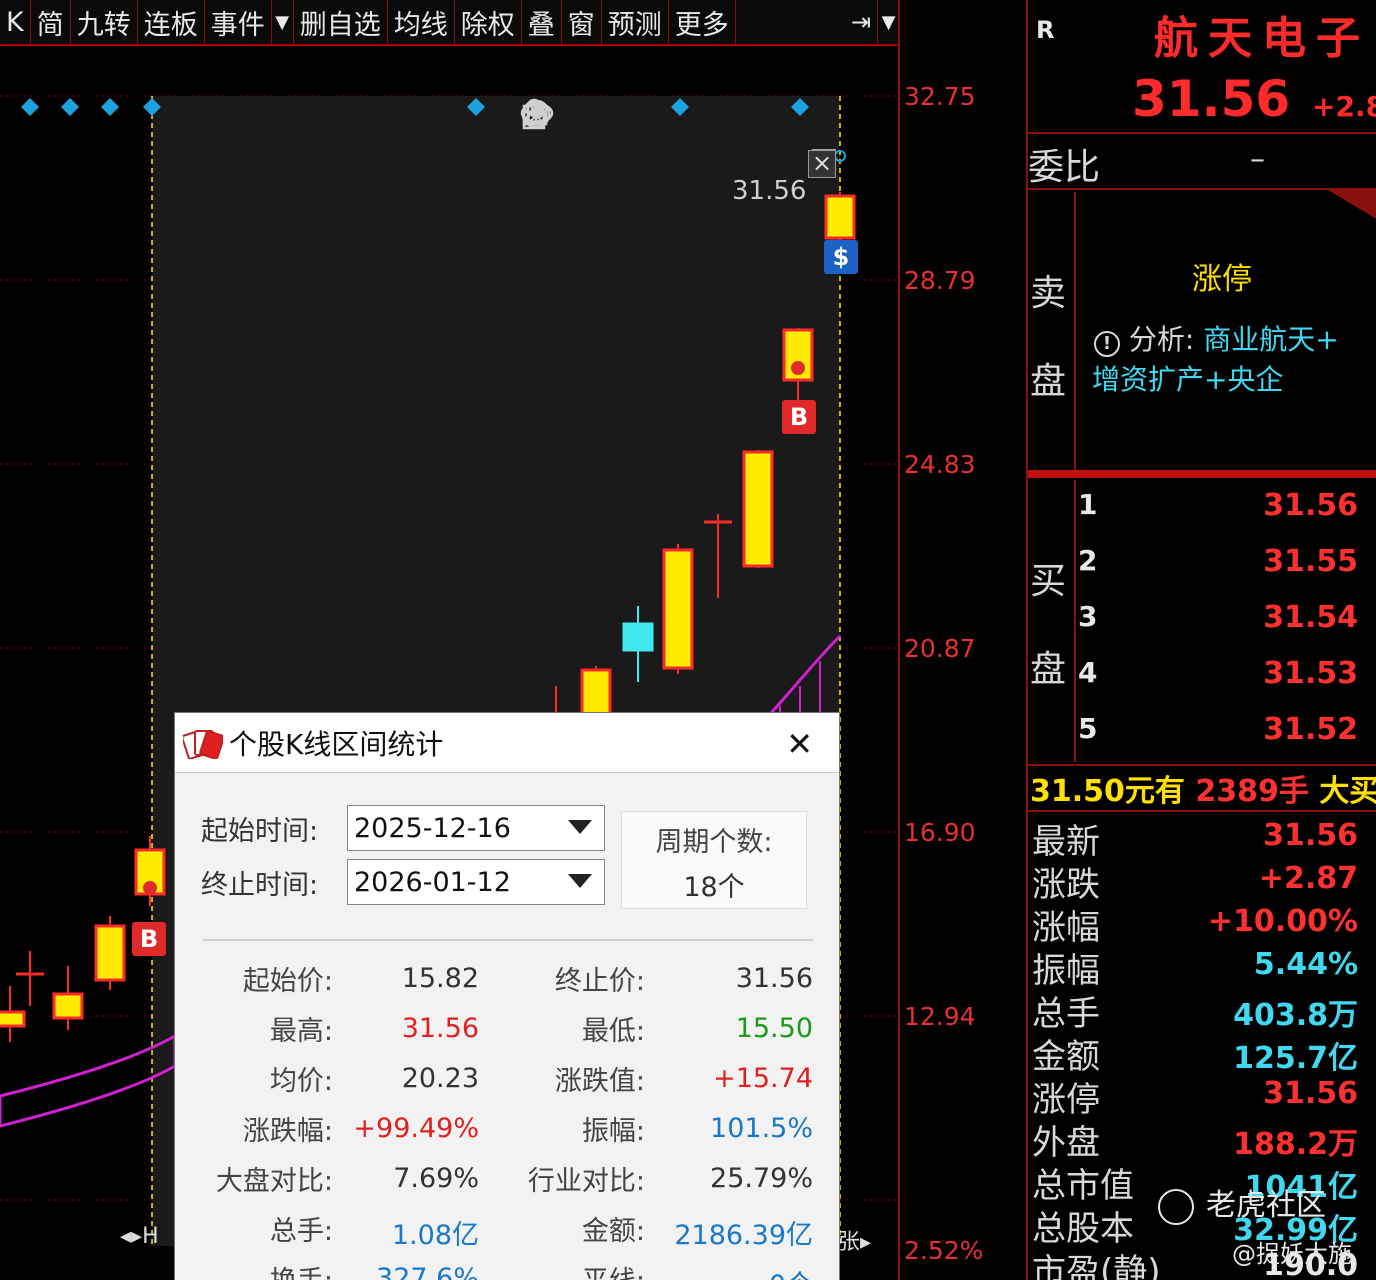 This screenshot has height=1280, width=1376. Describe the element at coordinates (104, 22) in the screenshot. I see `toolbar-item: 九转` at that location.